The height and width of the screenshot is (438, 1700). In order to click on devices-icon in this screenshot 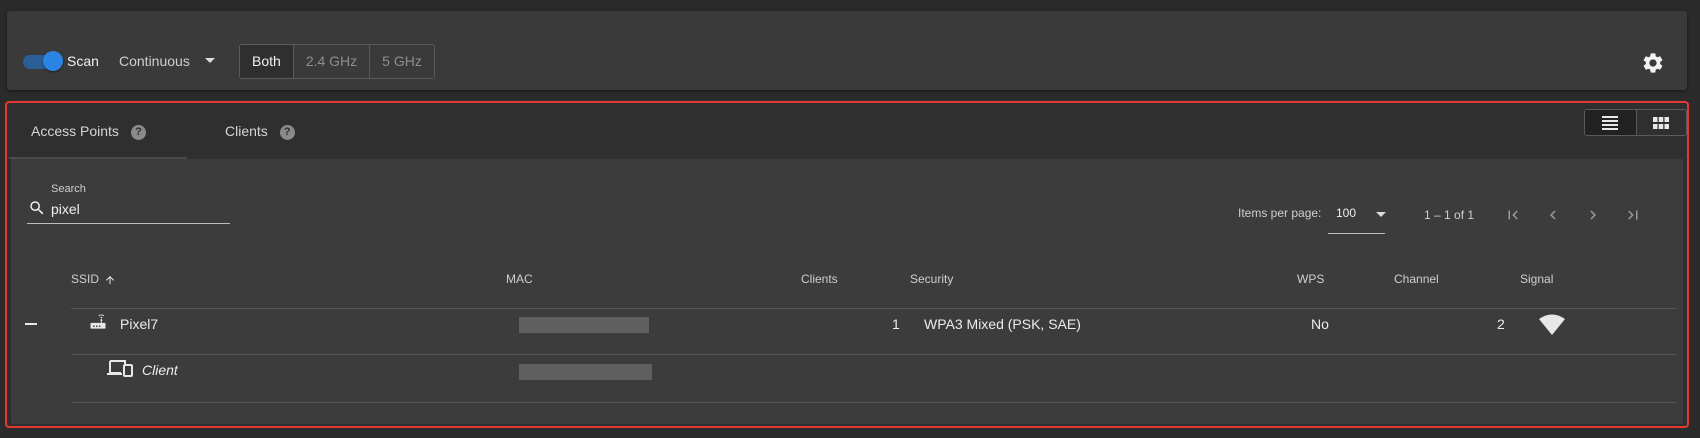, I will do `click(120, 368)`.